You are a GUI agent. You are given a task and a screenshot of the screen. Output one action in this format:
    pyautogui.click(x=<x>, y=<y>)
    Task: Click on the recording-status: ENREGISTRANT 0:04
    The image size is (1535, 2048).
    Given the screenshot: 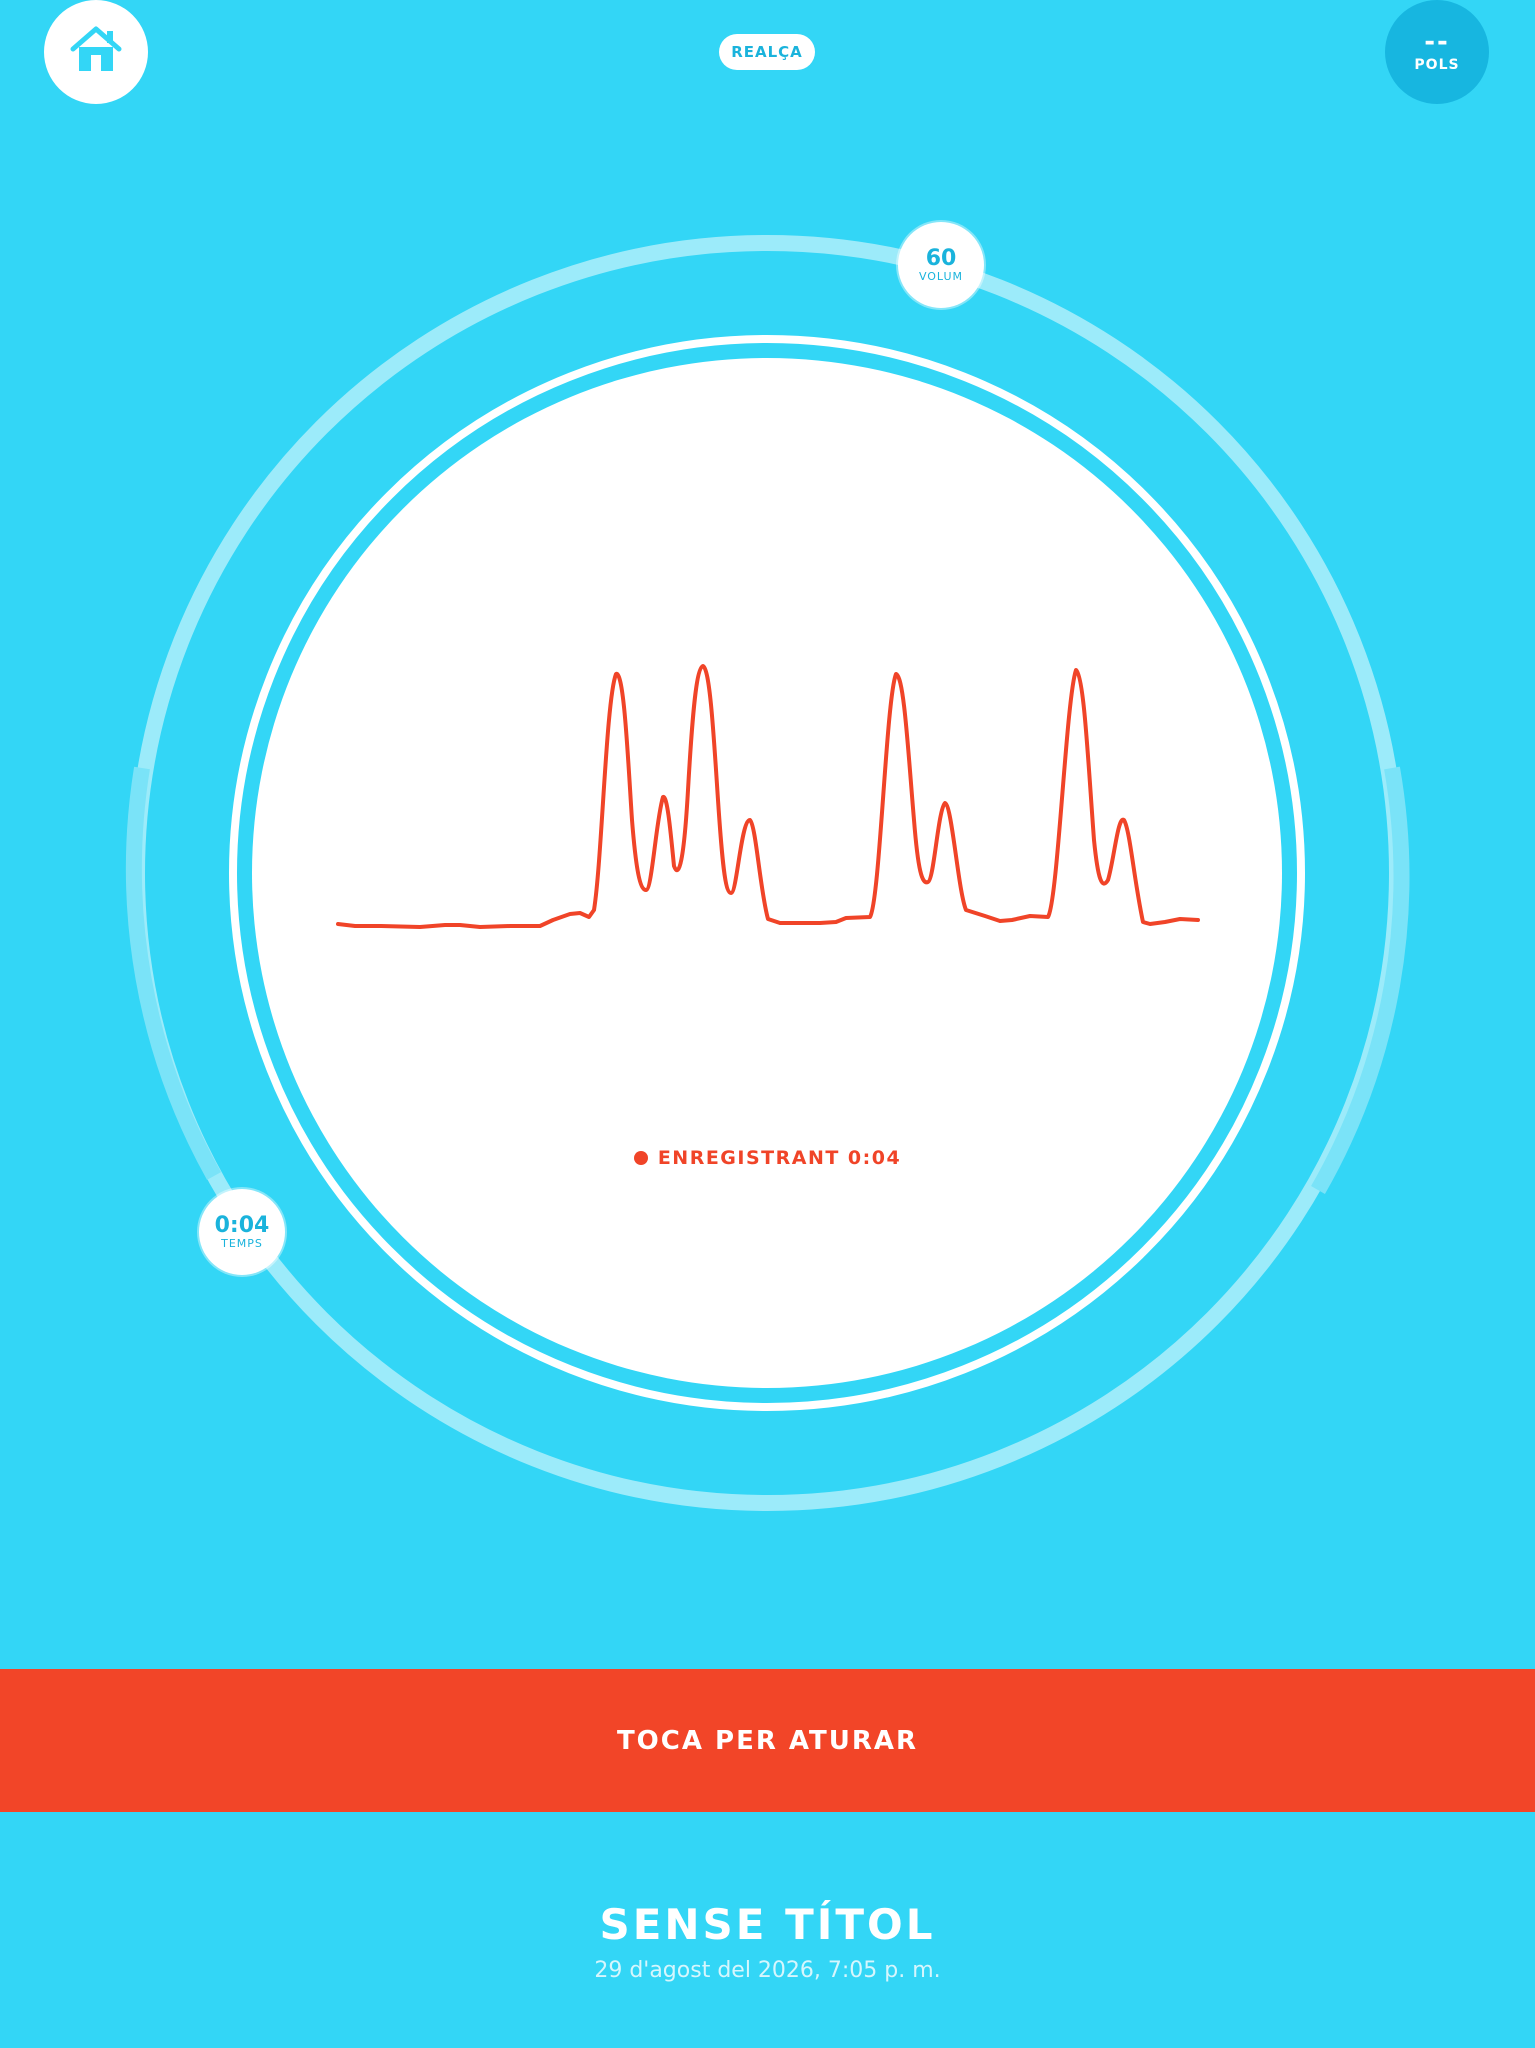 What is the action you would take?
    pyautogui.click(x=767, y=1158)
    